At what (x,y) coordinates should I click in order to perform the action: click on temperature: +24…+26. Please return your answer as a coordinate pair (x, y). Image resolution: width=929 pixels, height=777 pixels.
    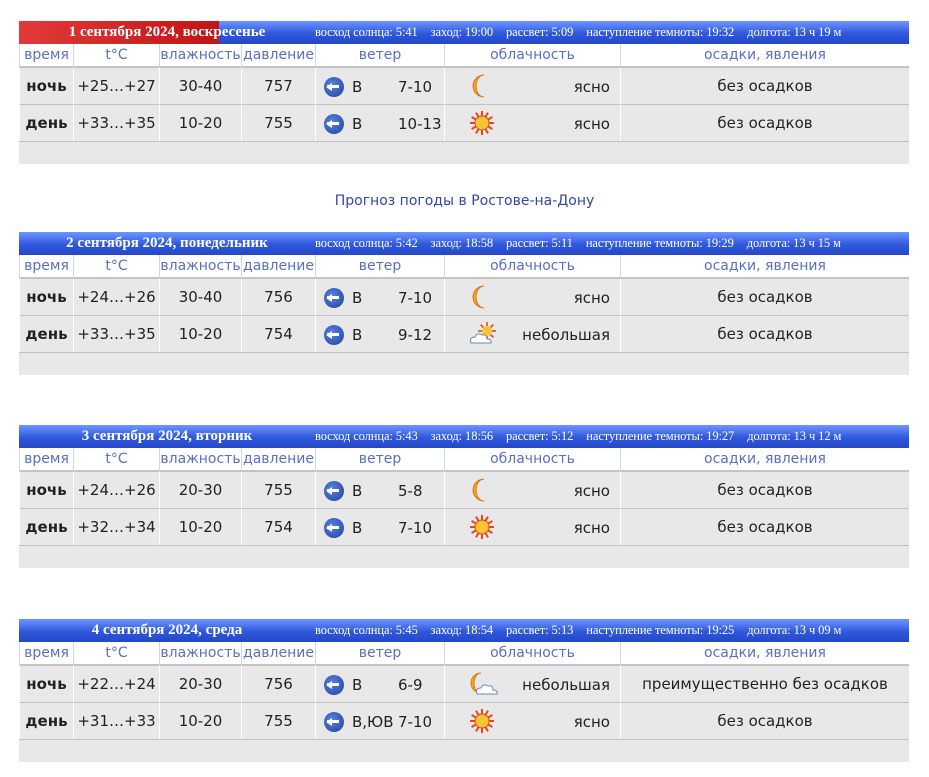
    Looking at the image, I should click on (116, 489).